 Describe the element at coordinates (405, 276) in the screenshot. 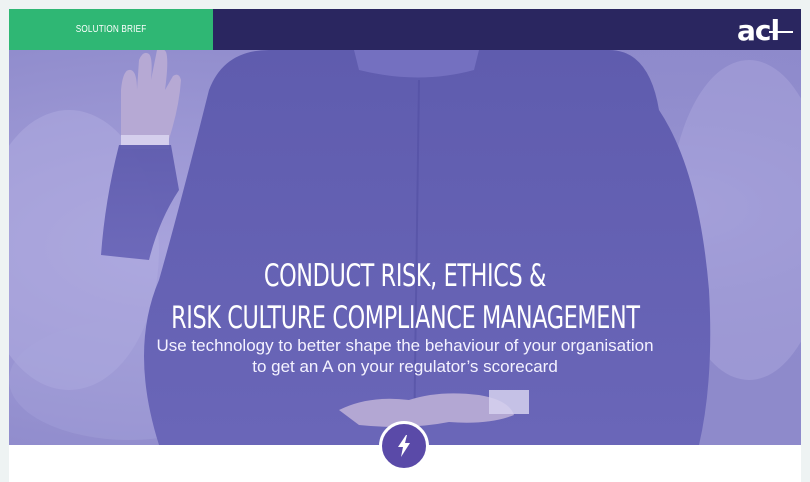

I see `title-line-1: CONDUCT RISK, ETHICS &` at that location.